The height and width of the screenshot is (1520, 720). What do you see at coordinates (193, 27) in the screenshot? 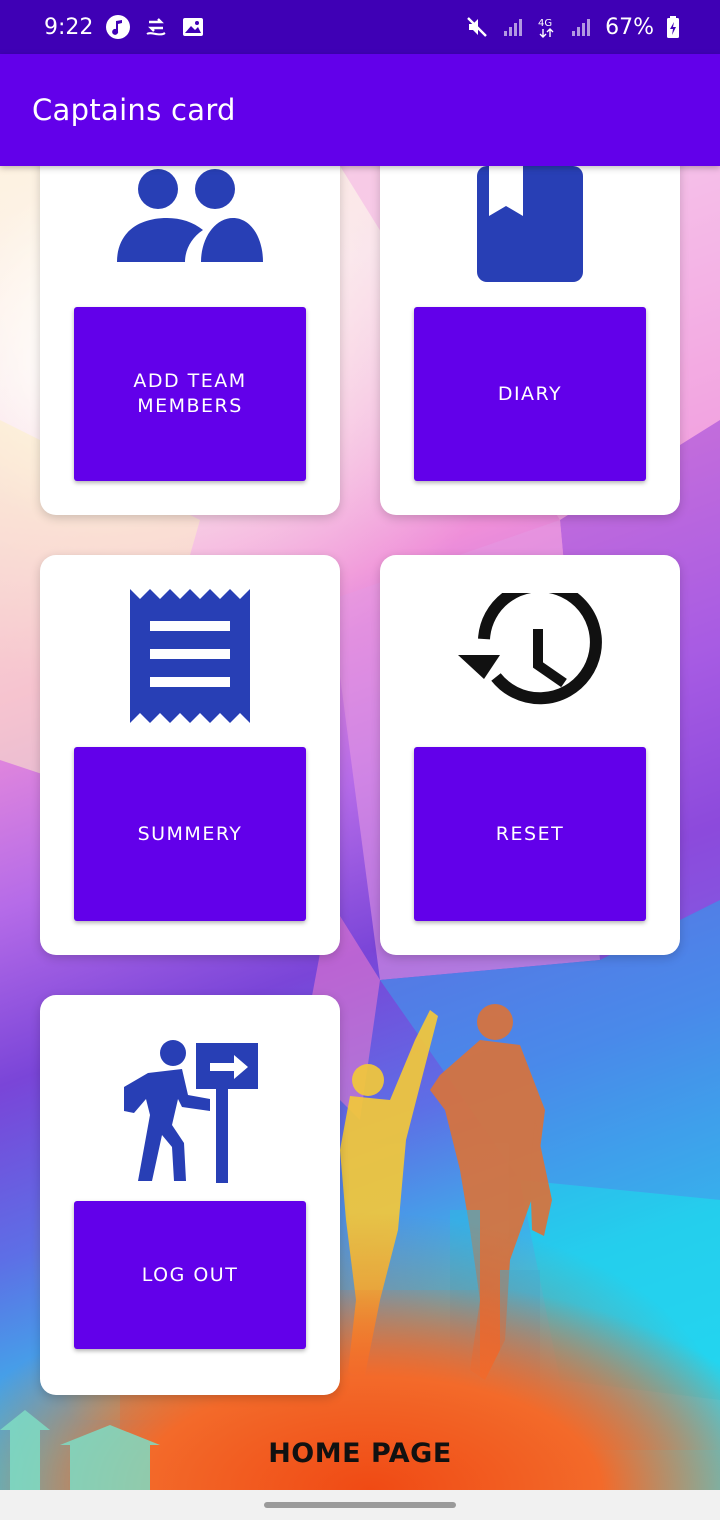
I see `gallery-icon` at bounding box center [193, 27].